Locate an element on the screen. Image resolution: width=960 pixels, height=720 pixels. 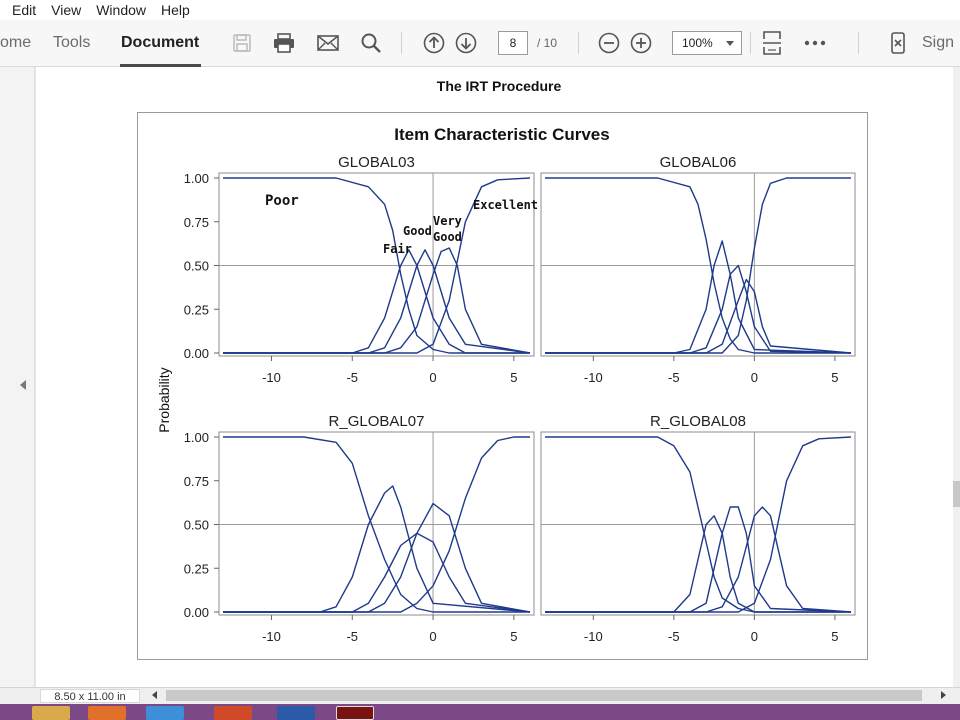
left-panel-collapsed is located at coordinates (17, 377).